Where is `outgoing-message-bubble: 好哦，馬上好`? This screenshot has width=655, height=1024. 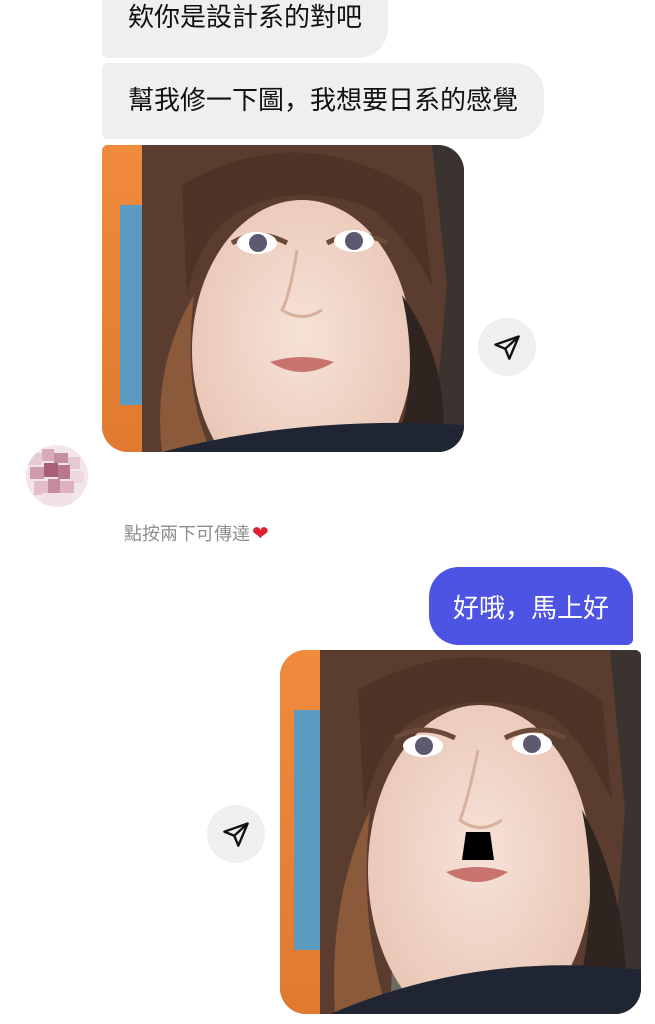
outgoing-message-bubble: 好哦，馬上好 is located at coordinates (531, 606).